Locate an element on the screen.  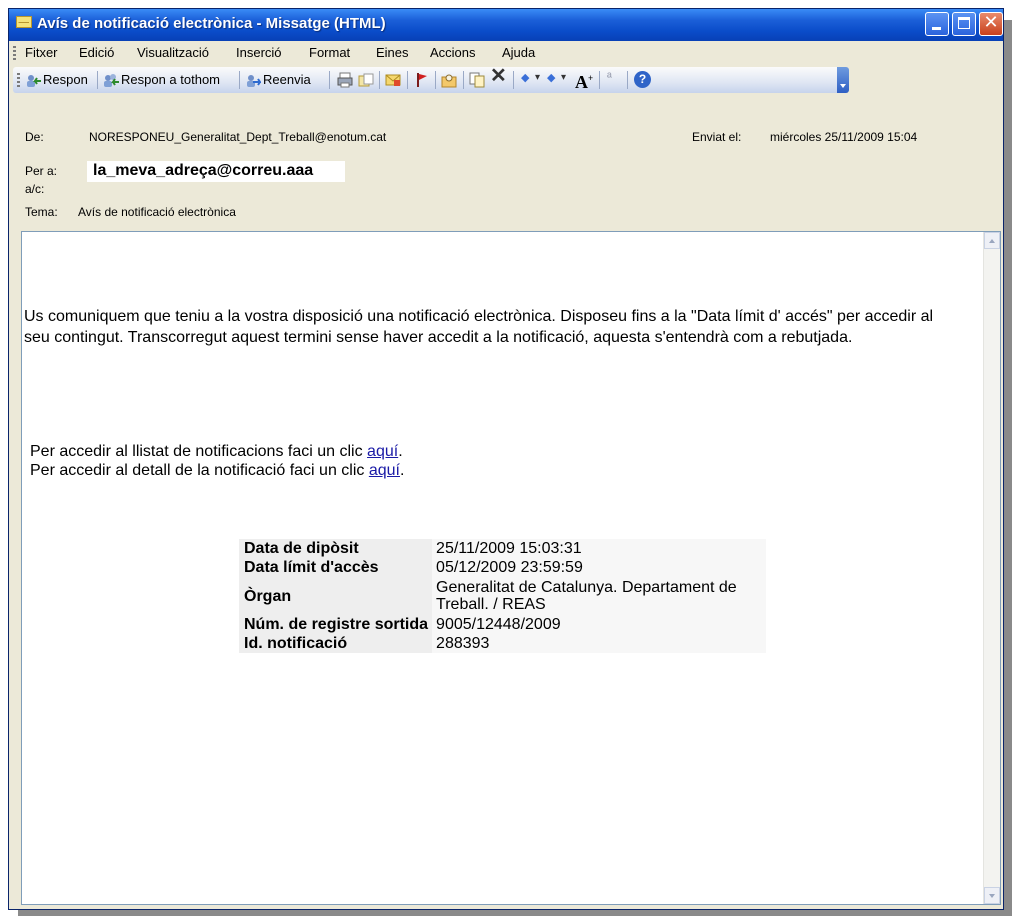
forward-label: Reenvia is located at coordinates (287, 80).